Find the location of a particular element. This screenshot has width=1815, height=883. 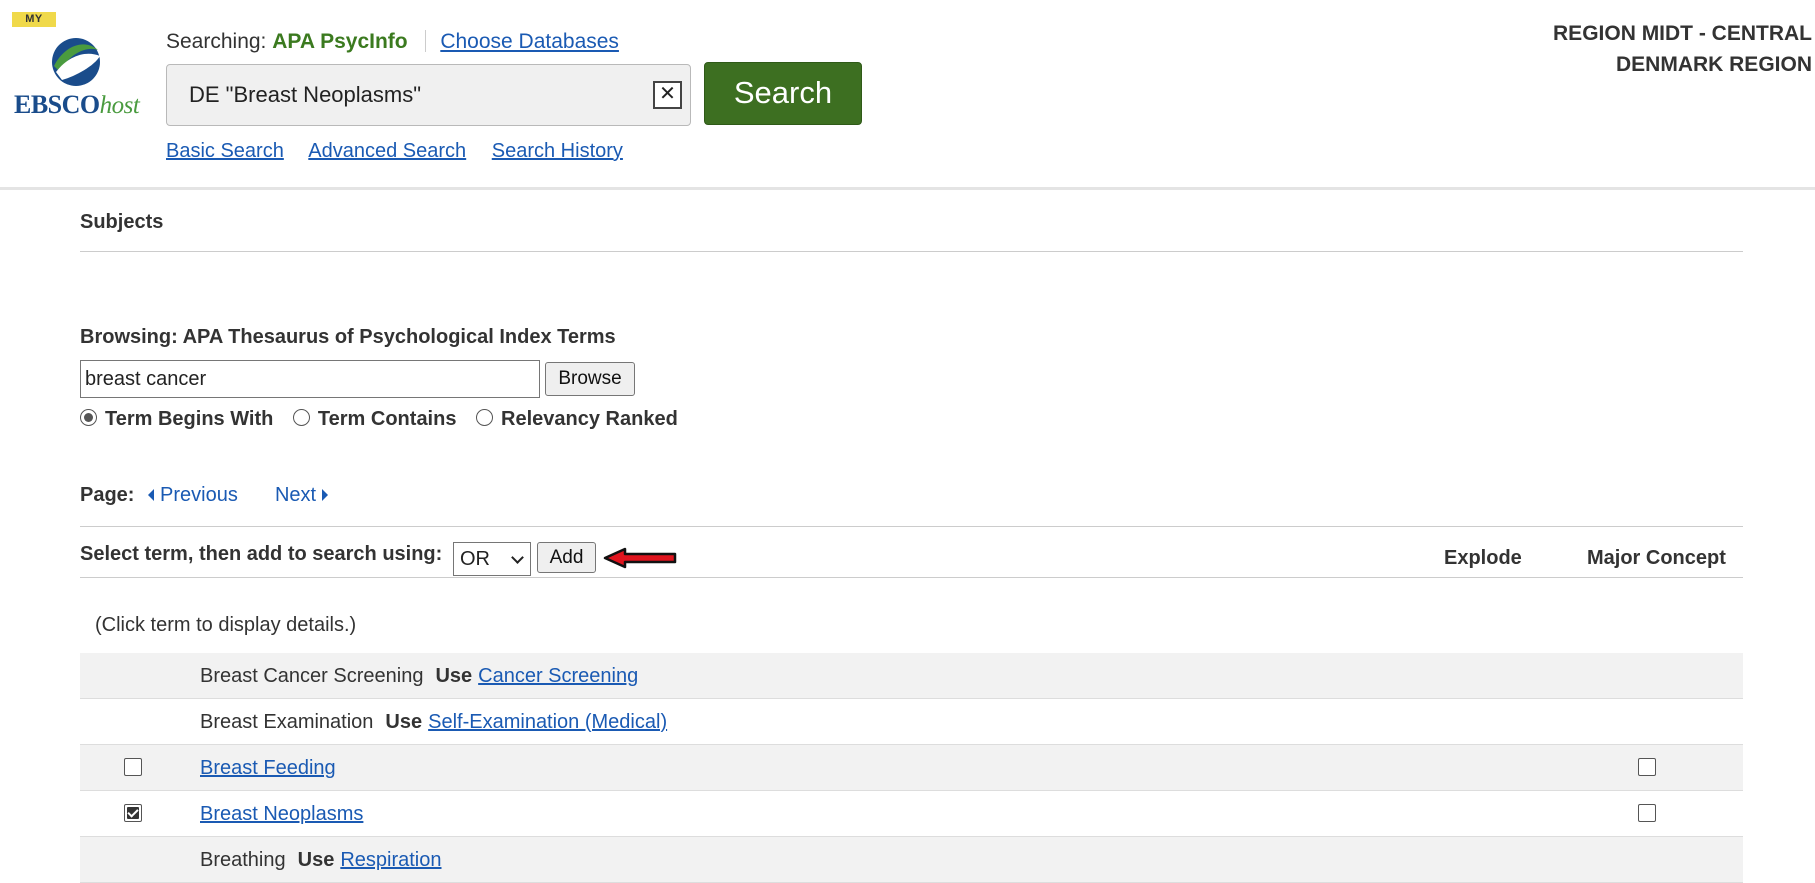

browse-input is located at coordinates (310, 379).